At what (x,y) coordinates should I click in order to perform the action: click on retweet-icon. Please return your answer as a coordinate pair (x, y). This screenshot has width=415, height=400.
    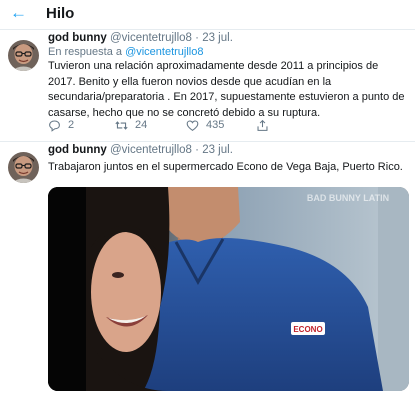
    Looking at the image, I should click on (121, 125).